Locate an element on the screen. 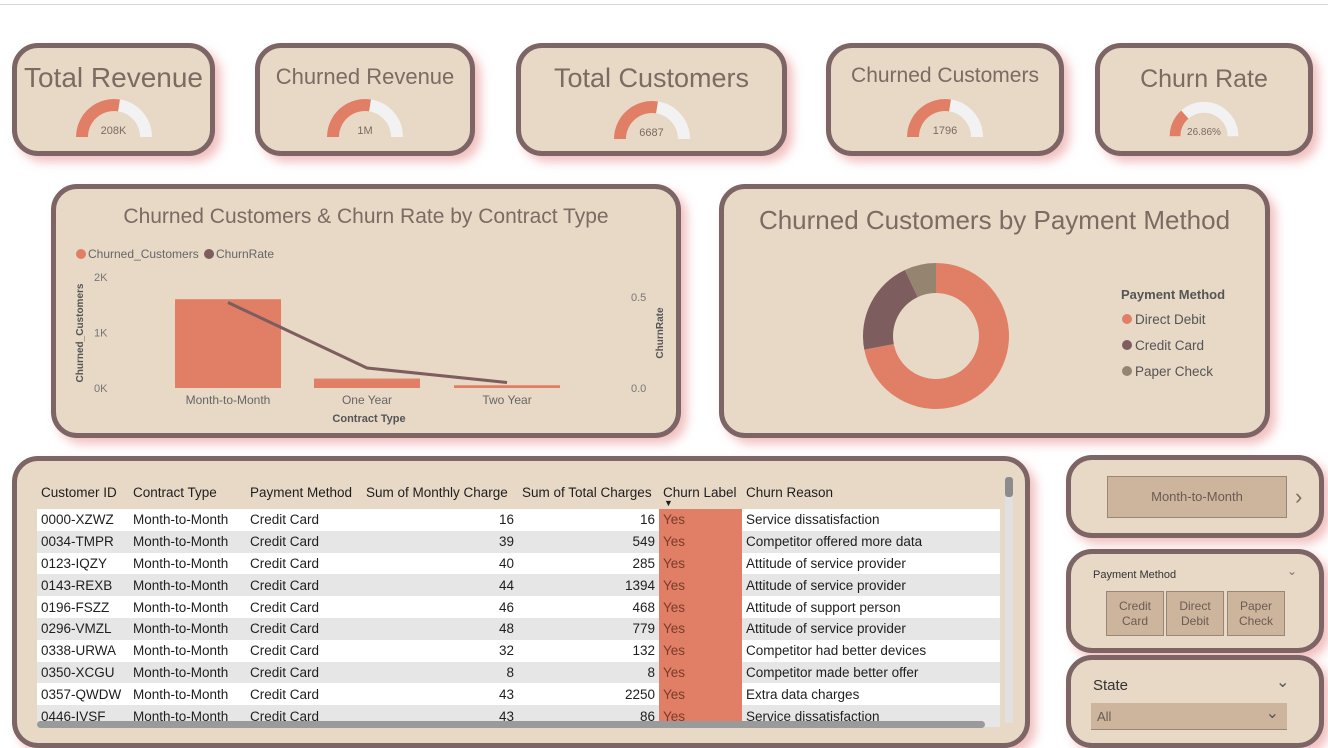 This screenshot has height=748, width=1328. y-tick-label: 1K is located at coordinates (101, 334).